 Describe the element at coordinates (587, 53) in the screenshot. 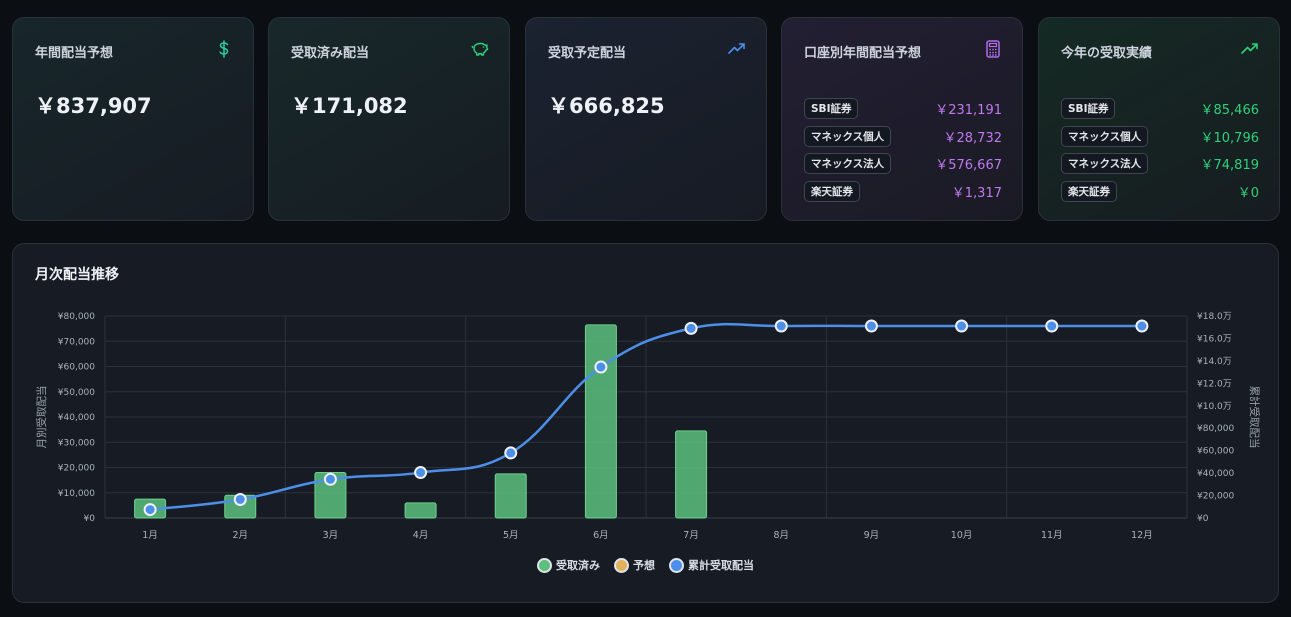

I see `card-title: 受取予定配当` at that location.